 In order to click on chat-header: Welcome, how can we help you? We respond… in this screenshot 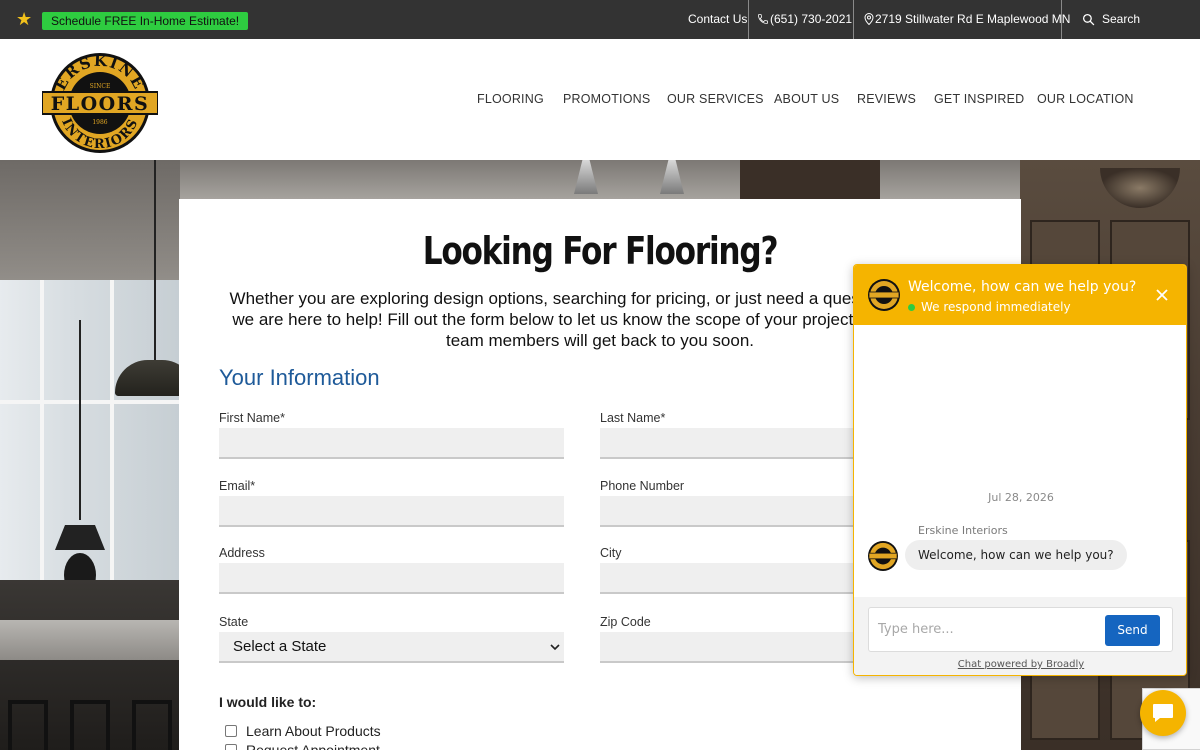, I will do `click(1020, 295)`.